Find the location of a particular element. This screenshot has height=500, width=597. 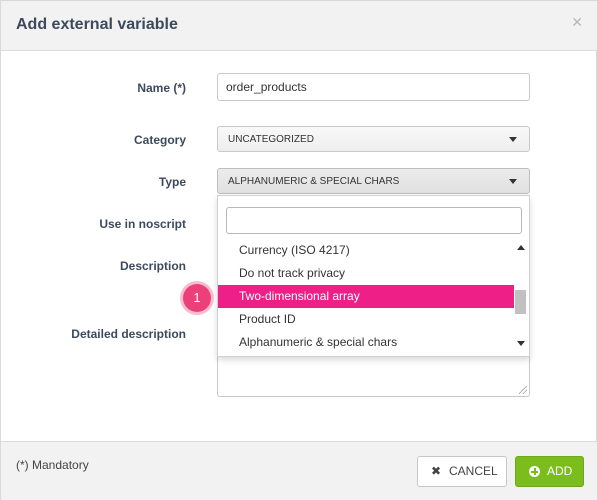

detailed-description-textarea is located at coordinates (373, 377).